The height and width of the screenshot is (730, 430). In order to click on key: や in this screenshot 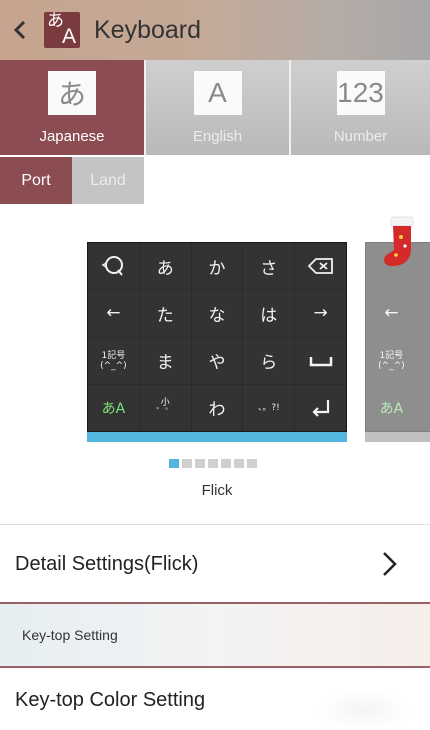, I will do `click(217, 360)`.